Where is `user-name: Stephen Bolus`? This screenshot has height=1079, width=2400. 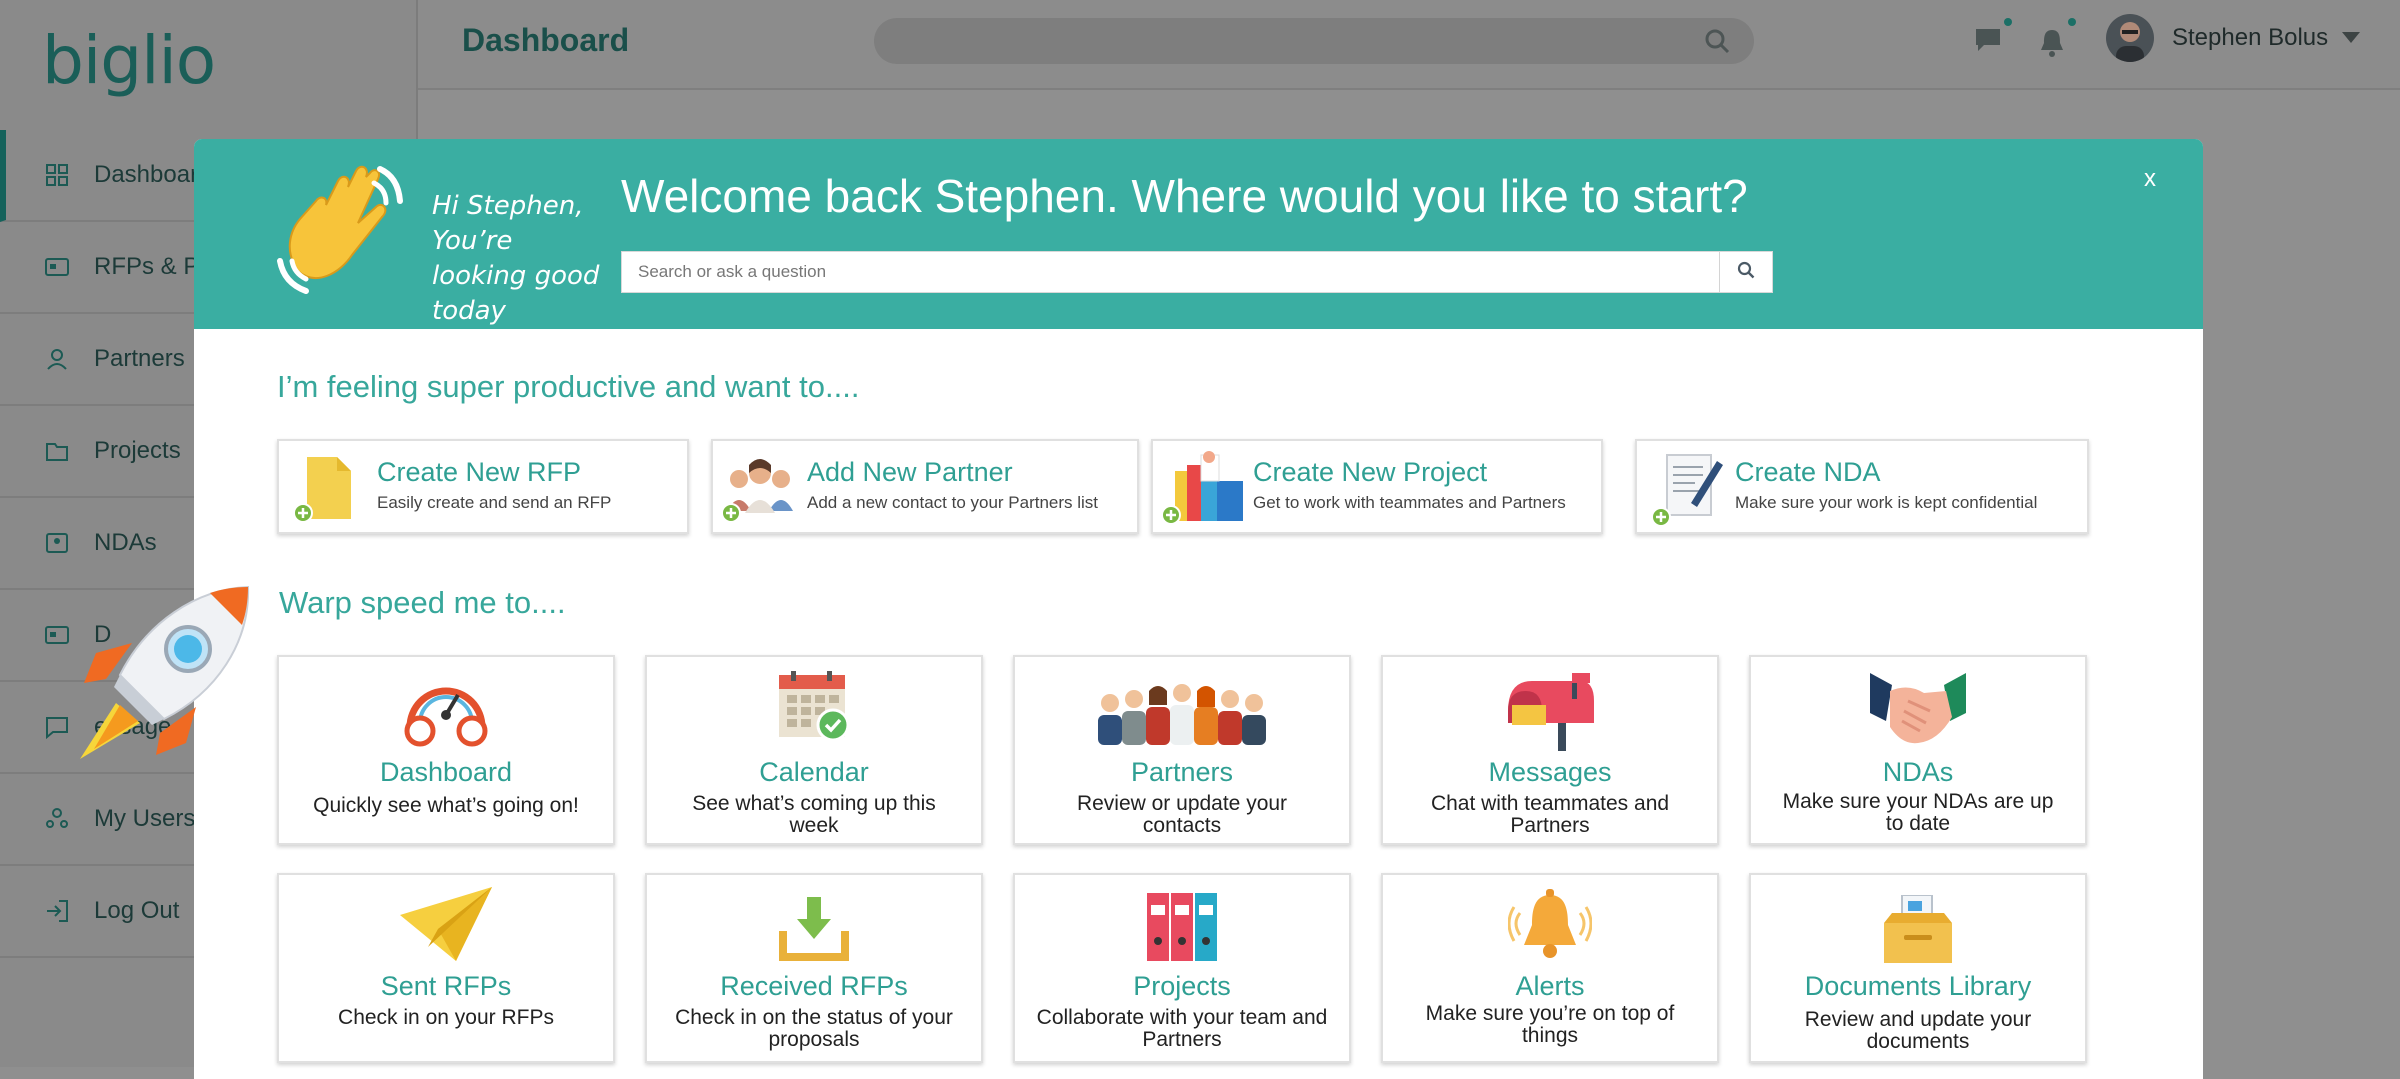
user-name: Stephen Bolus is located at coordinates (2250, 38).